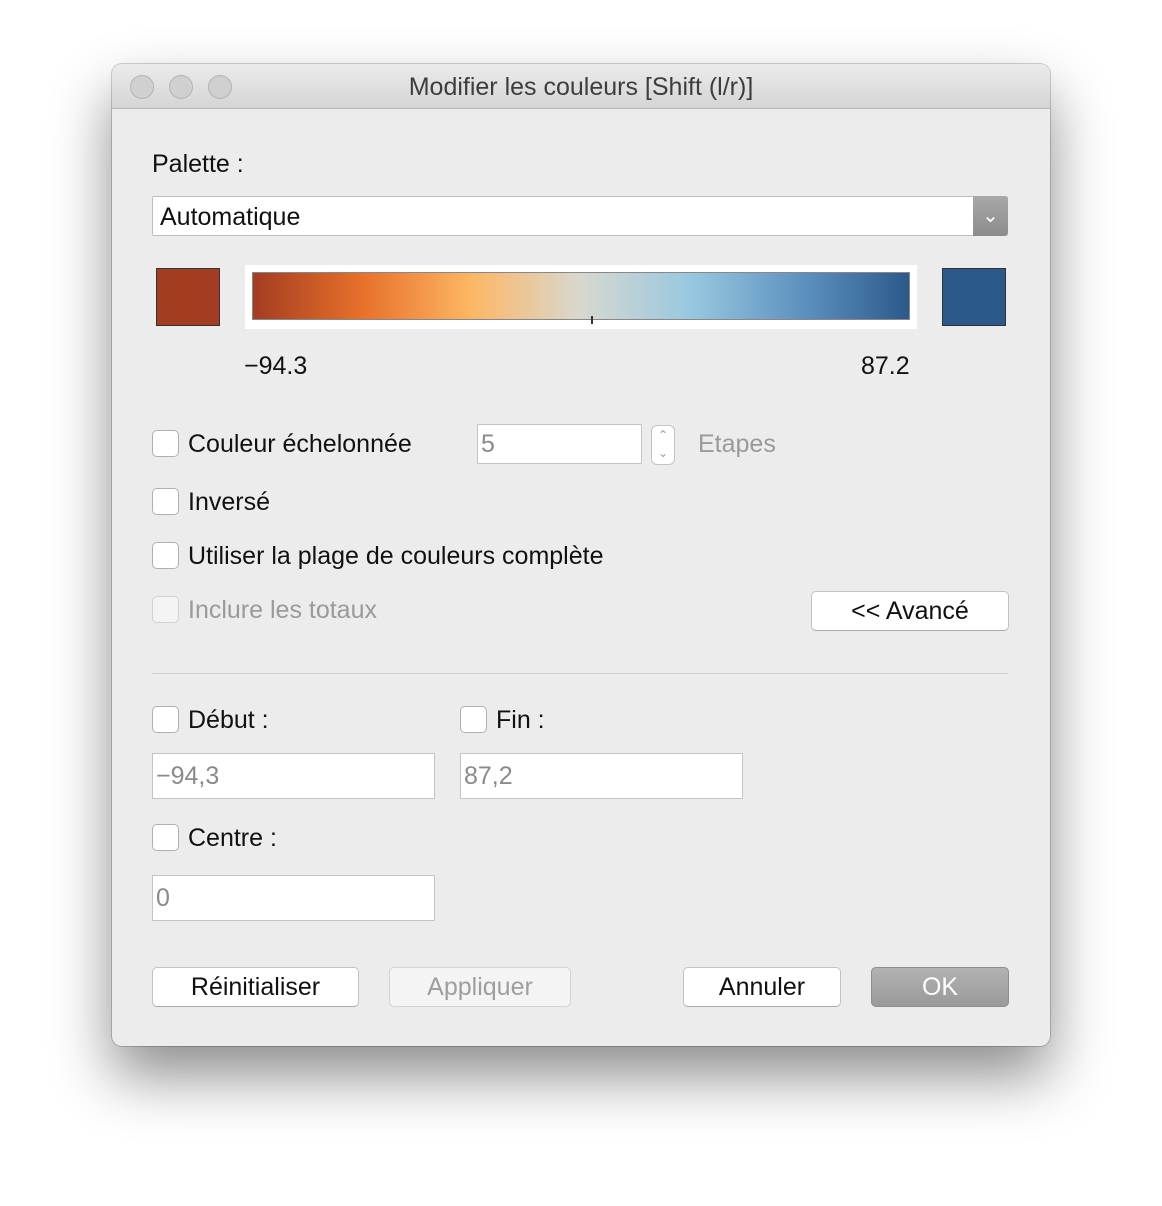 The height and width of the screenshot is (1206, 1162). What do you see at coordinates (165, 837) in the screenshot?
I see `center-checkbox` at bounding box center [165, 837].